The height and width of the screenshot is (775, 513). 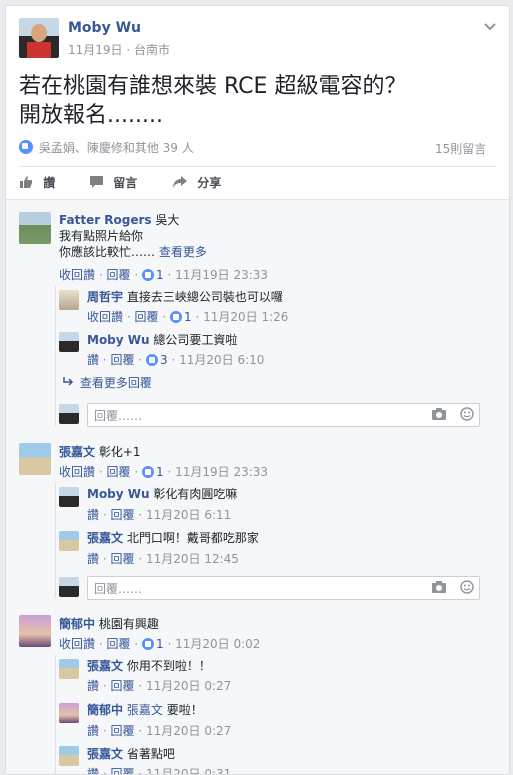 What do you see at coordinates (152, 50) in the screenshot?
I see `post-location: 台南市` at bounding box center [152, 50].